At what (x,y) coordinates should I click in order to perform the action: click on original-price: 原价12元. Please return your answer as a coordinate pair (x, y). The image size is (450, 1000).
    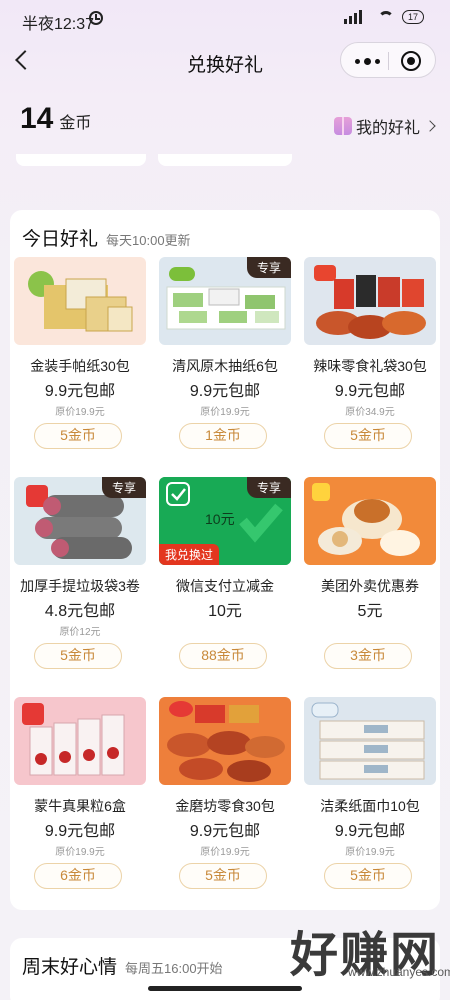
    Looking at the image, I should click on (80, 632).